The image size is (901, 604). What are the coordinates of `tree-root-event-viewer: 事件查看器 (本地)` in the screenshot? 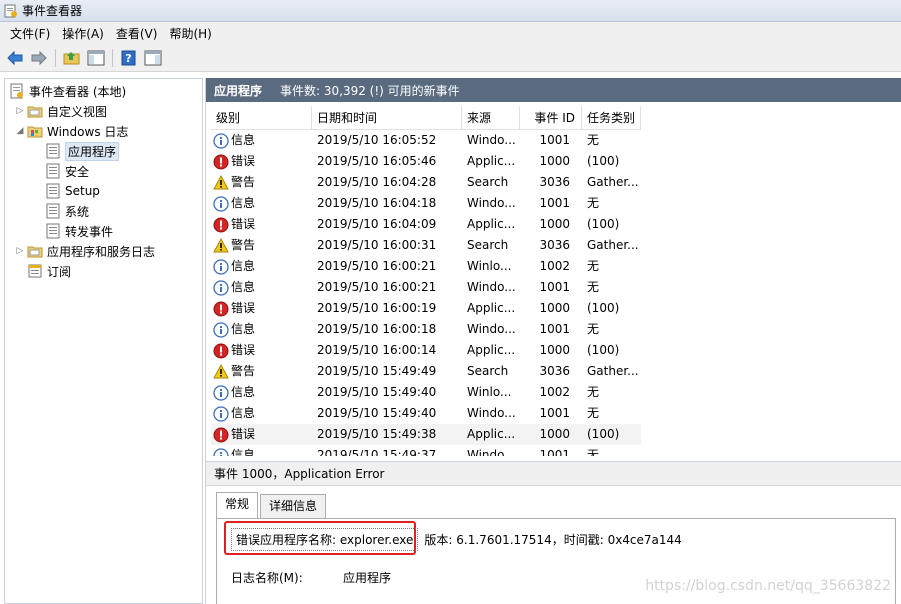 It's located at (67, 91).